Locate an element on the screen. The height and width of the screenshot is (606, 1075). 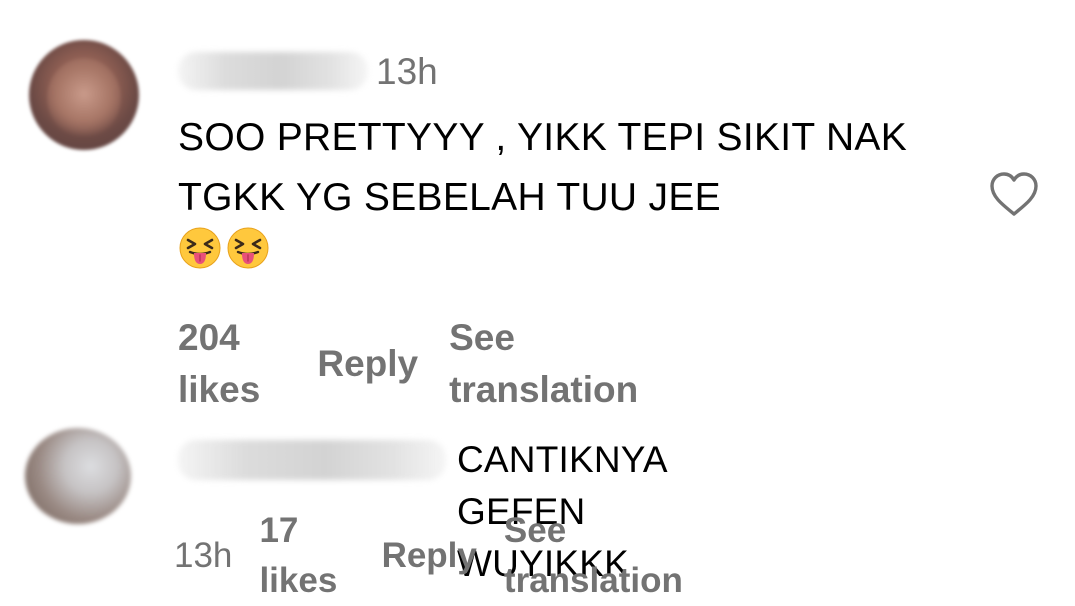
comment-actions: 13h 17 likes Reply See translation is located at coordinates (433, 556).